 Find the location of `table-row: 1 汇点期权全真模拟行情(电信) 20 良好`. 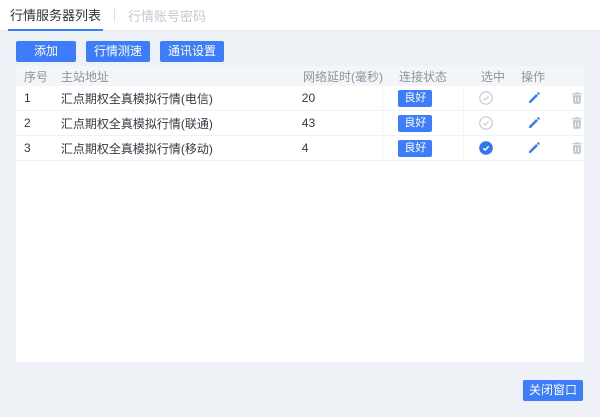

table-row: 1 汇点期权全真模拟行情(电信) 20 良好 is located at coordinates (300, 98).